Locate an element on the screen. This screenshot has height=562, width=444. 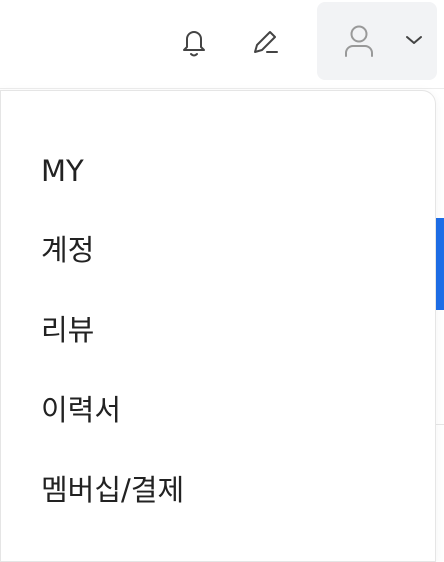
write-button is located at coordinates (265, 42).